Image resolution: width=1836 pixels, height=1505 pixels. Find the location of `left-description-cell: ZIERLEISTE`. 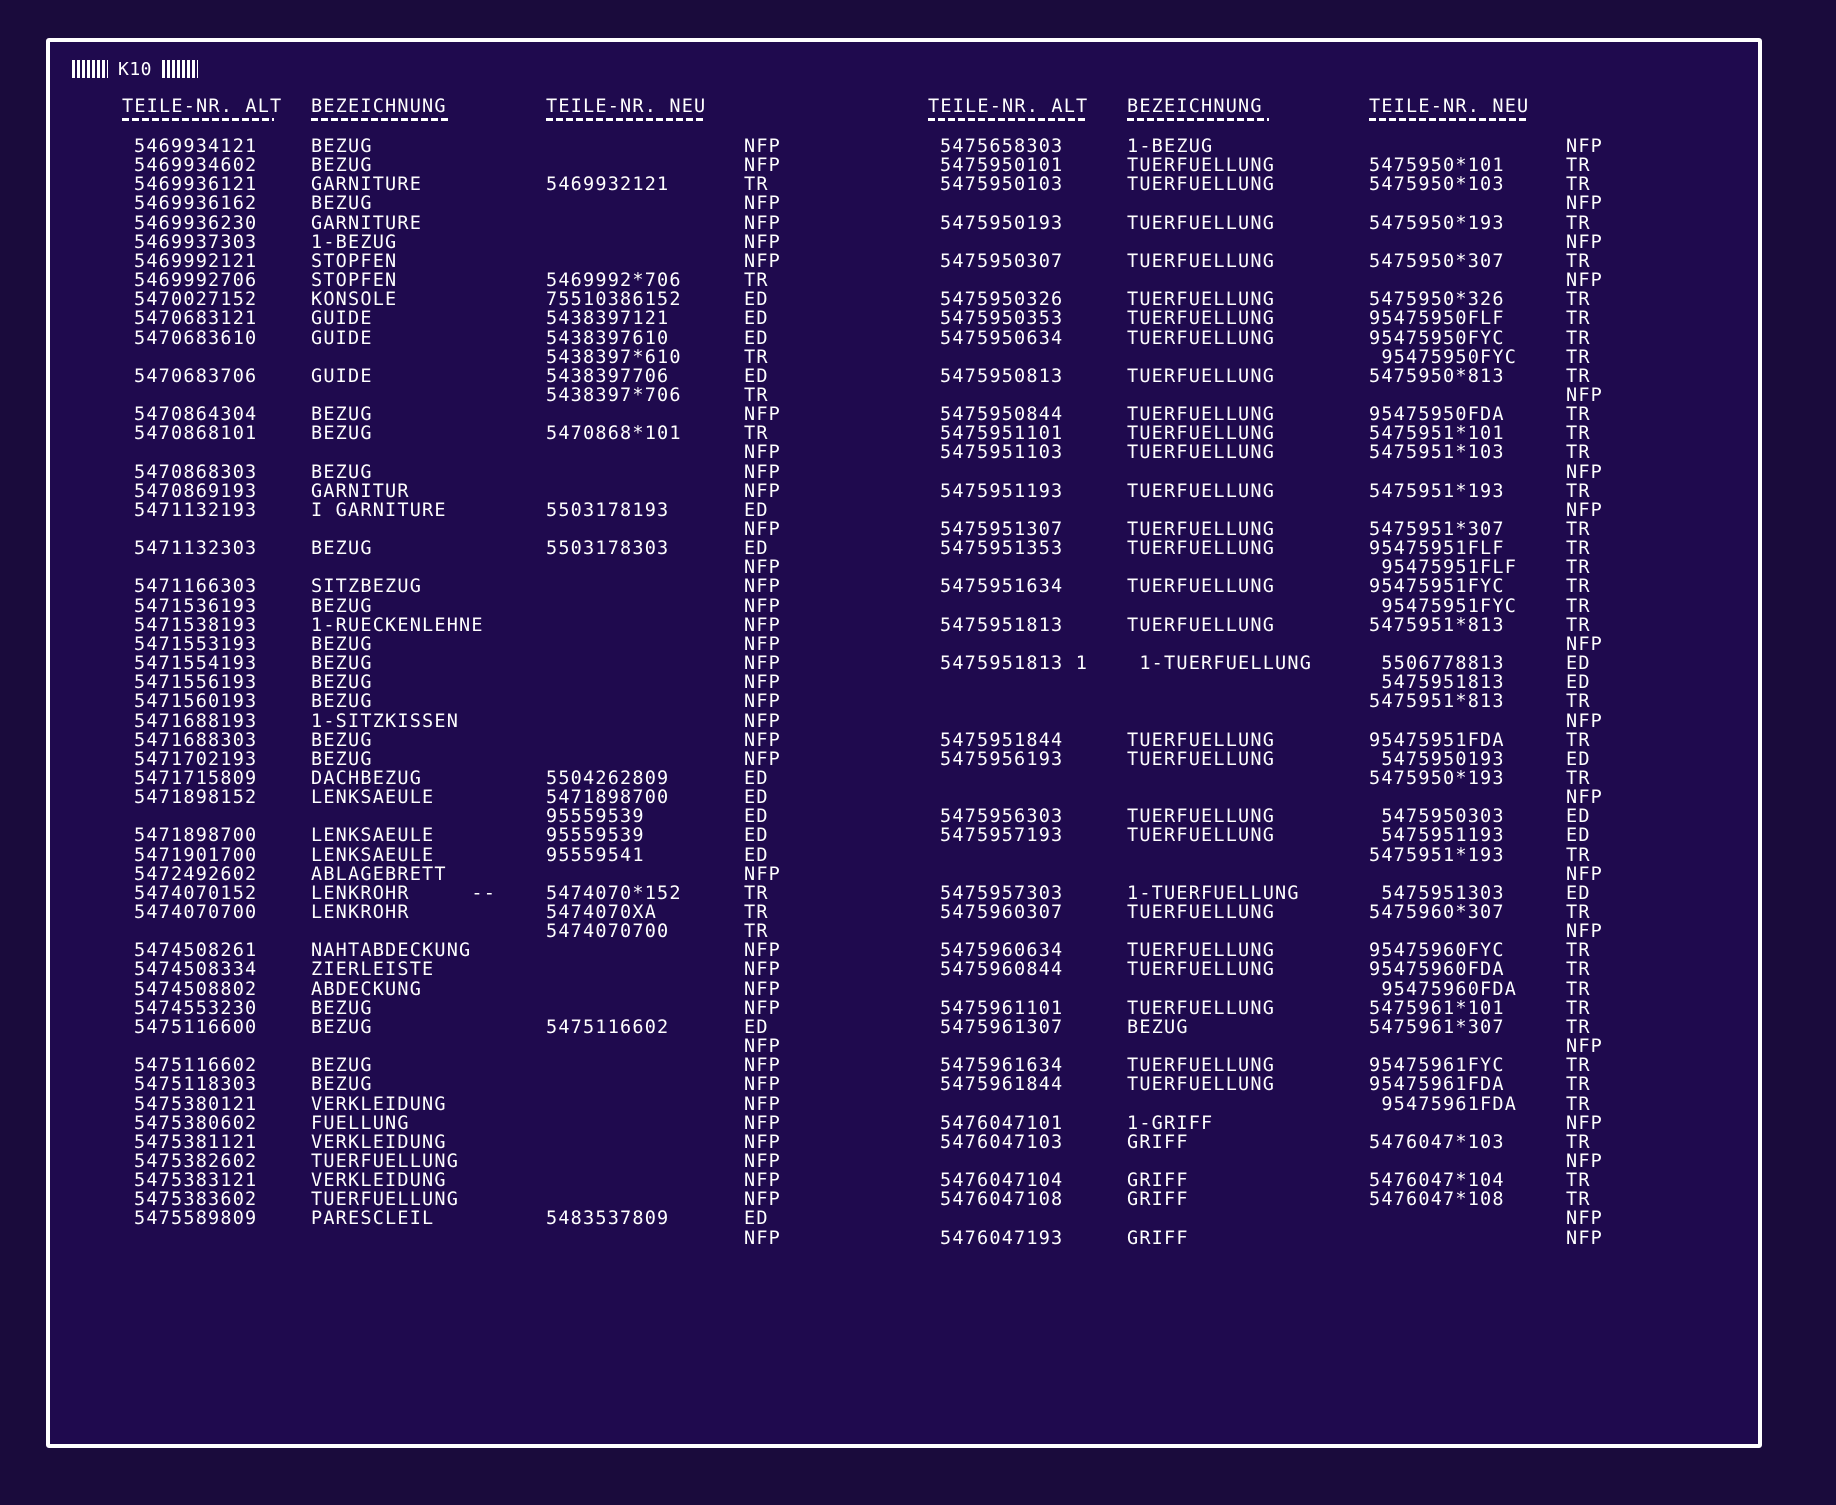

left-description-cell: ZIERLEISTE is located at coordinates (373, 970).